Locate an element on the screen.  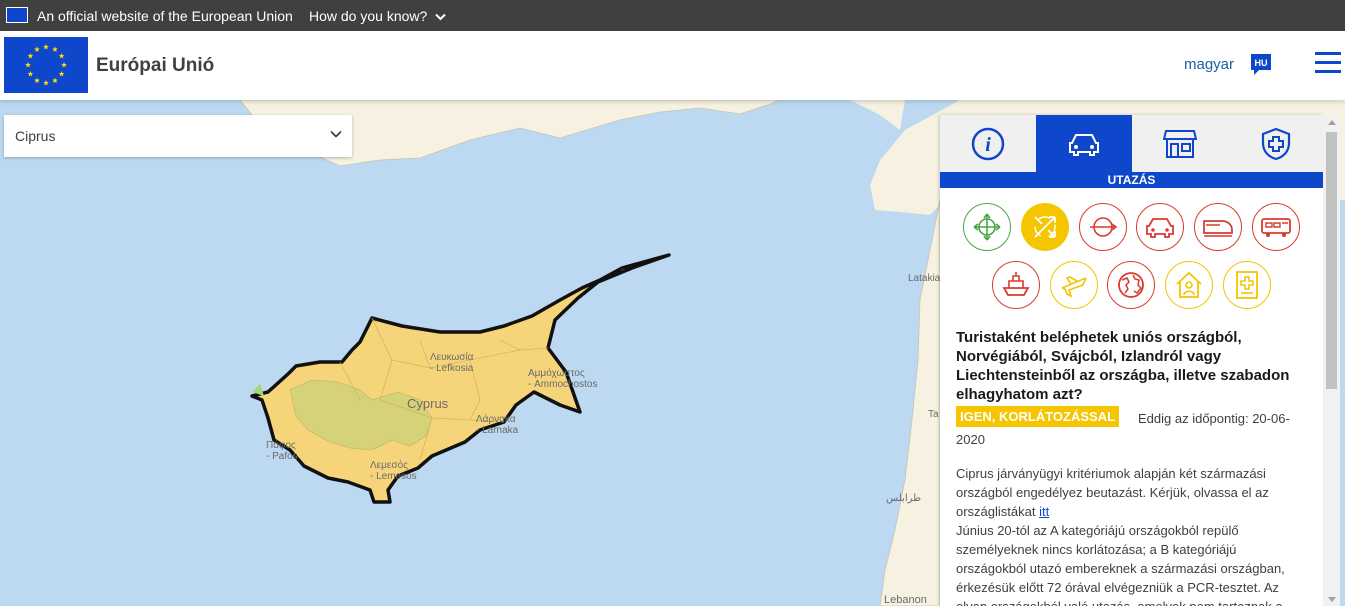
language-code: HU is located at coordinates (1261, 63).